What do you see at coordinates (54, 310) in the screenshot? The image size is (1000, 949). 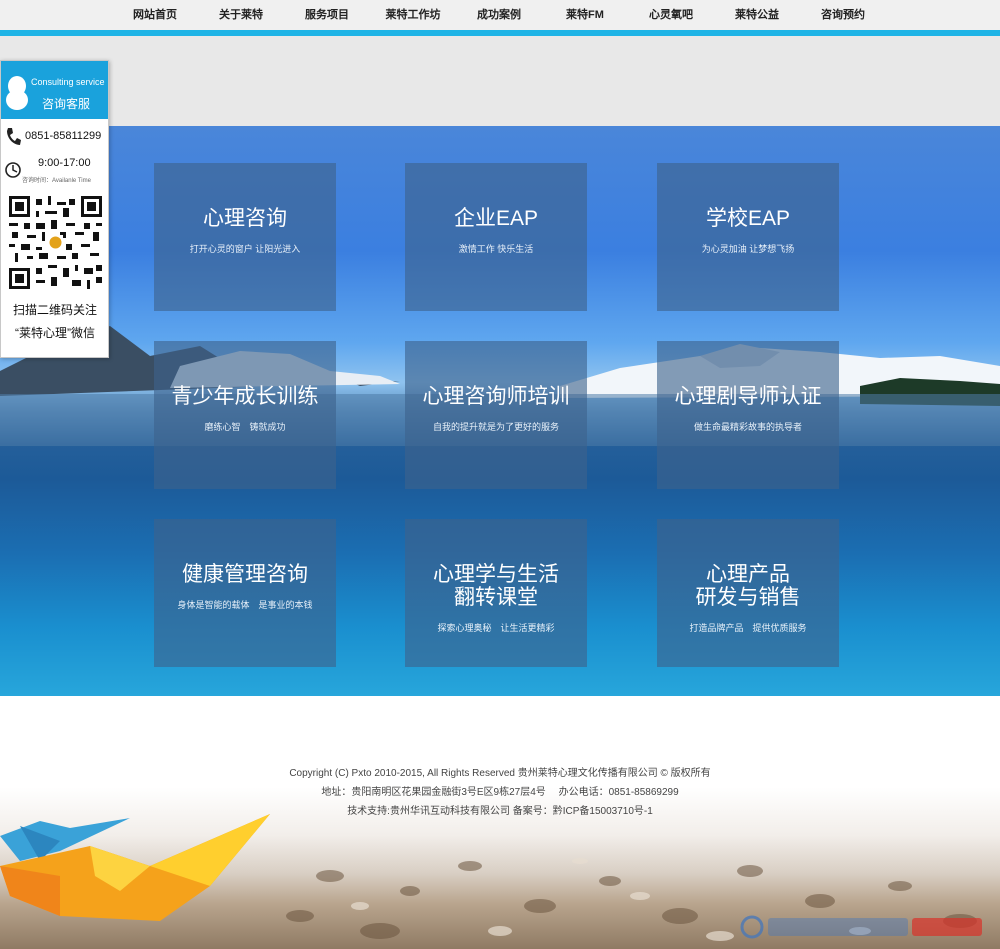 I see `scan-hint-line1: 扫描二维码关注` at bounding box center [54, 310].